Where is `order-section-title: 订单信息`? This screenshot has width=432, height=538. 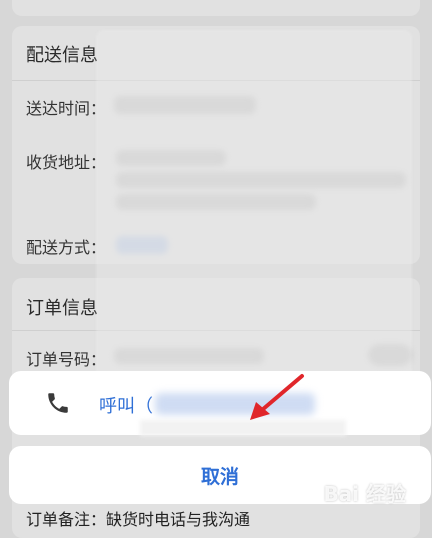 order-section-title: 订单信息 is located at coordinates (62, 308).